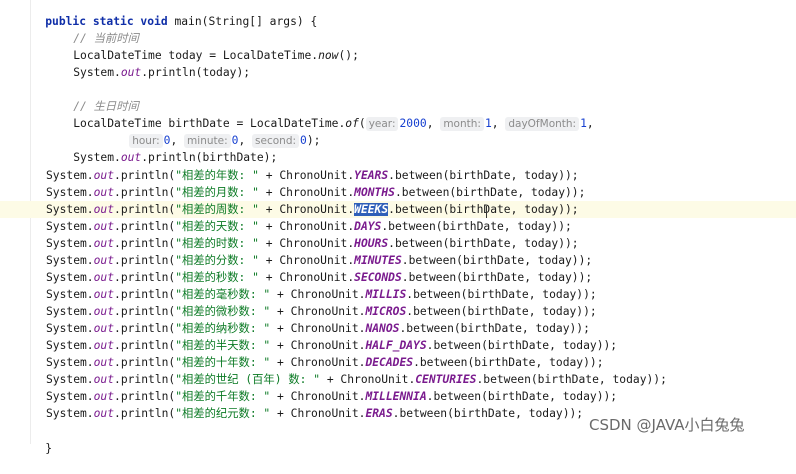 The image size is (796, 474). I want to click on code-line-comment-now: // 当前时间, so click(92, 29).